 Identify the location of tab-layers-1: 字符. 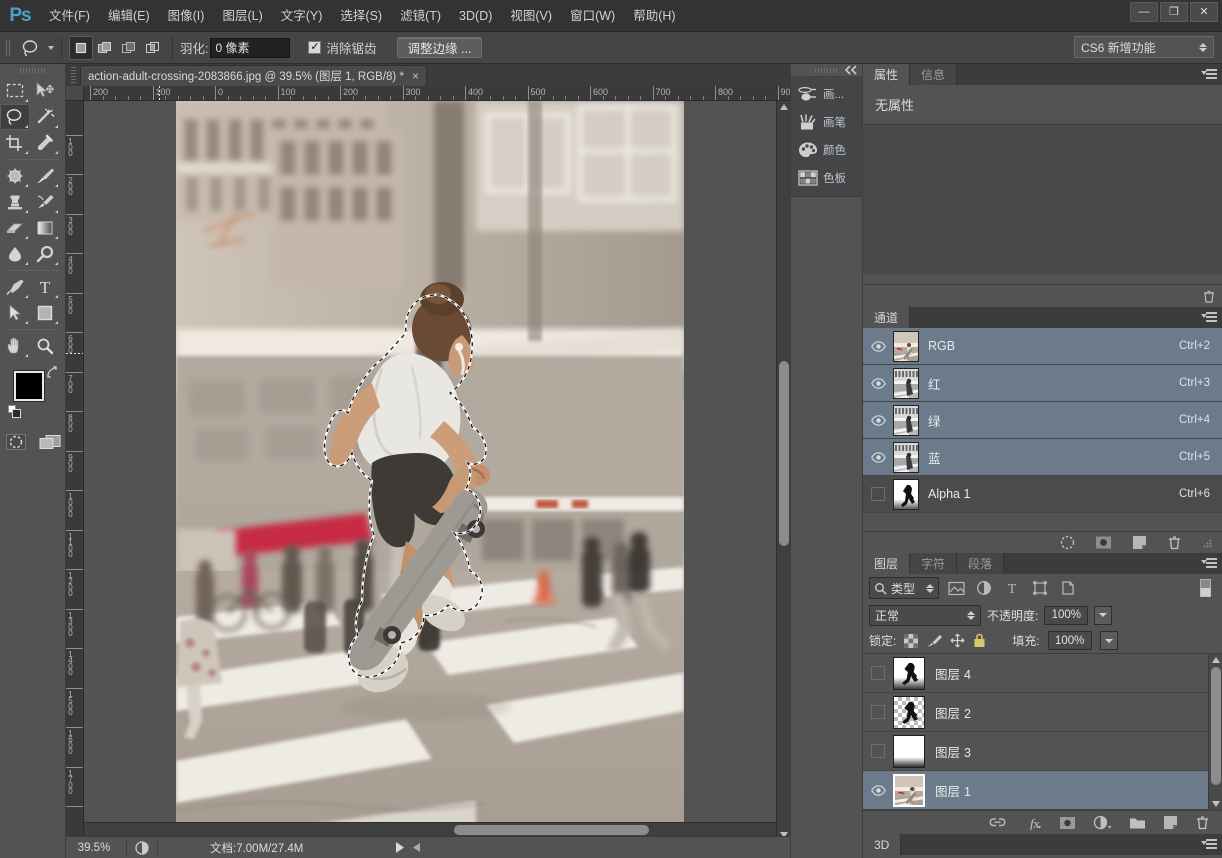
(934, 563).